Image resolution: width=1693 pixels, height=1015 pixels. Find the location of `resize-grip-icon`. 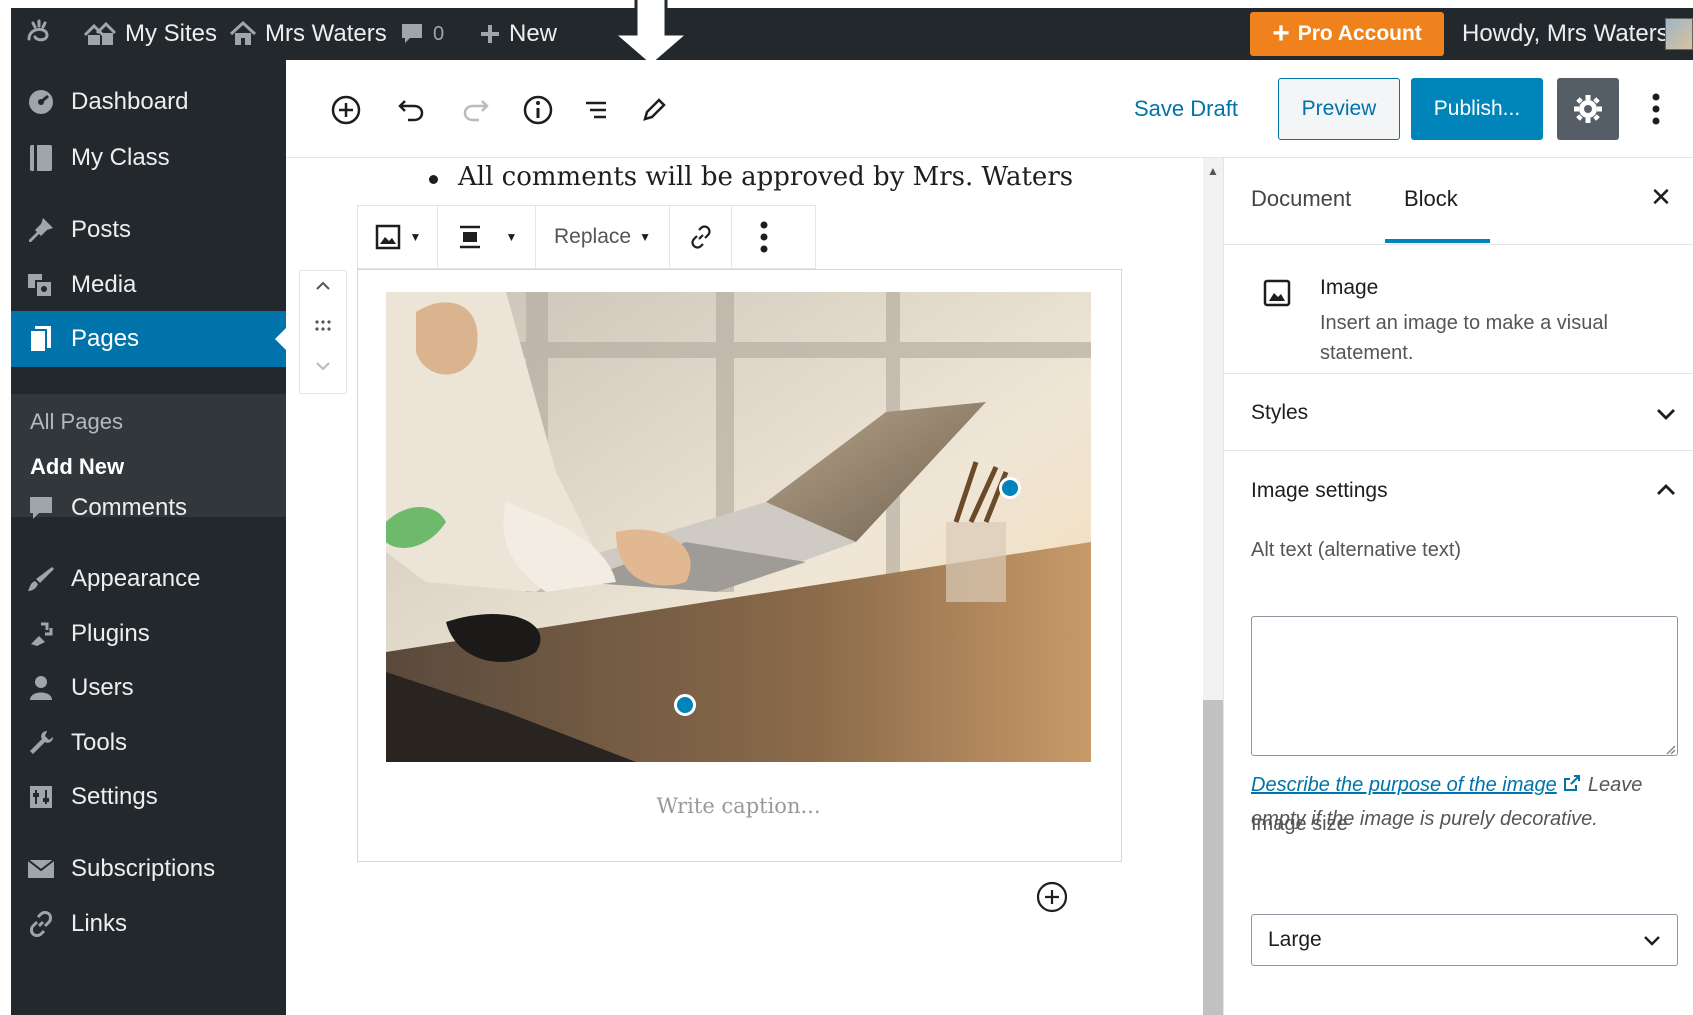

resize-grip-icon is located at coordinates (1670, 749).